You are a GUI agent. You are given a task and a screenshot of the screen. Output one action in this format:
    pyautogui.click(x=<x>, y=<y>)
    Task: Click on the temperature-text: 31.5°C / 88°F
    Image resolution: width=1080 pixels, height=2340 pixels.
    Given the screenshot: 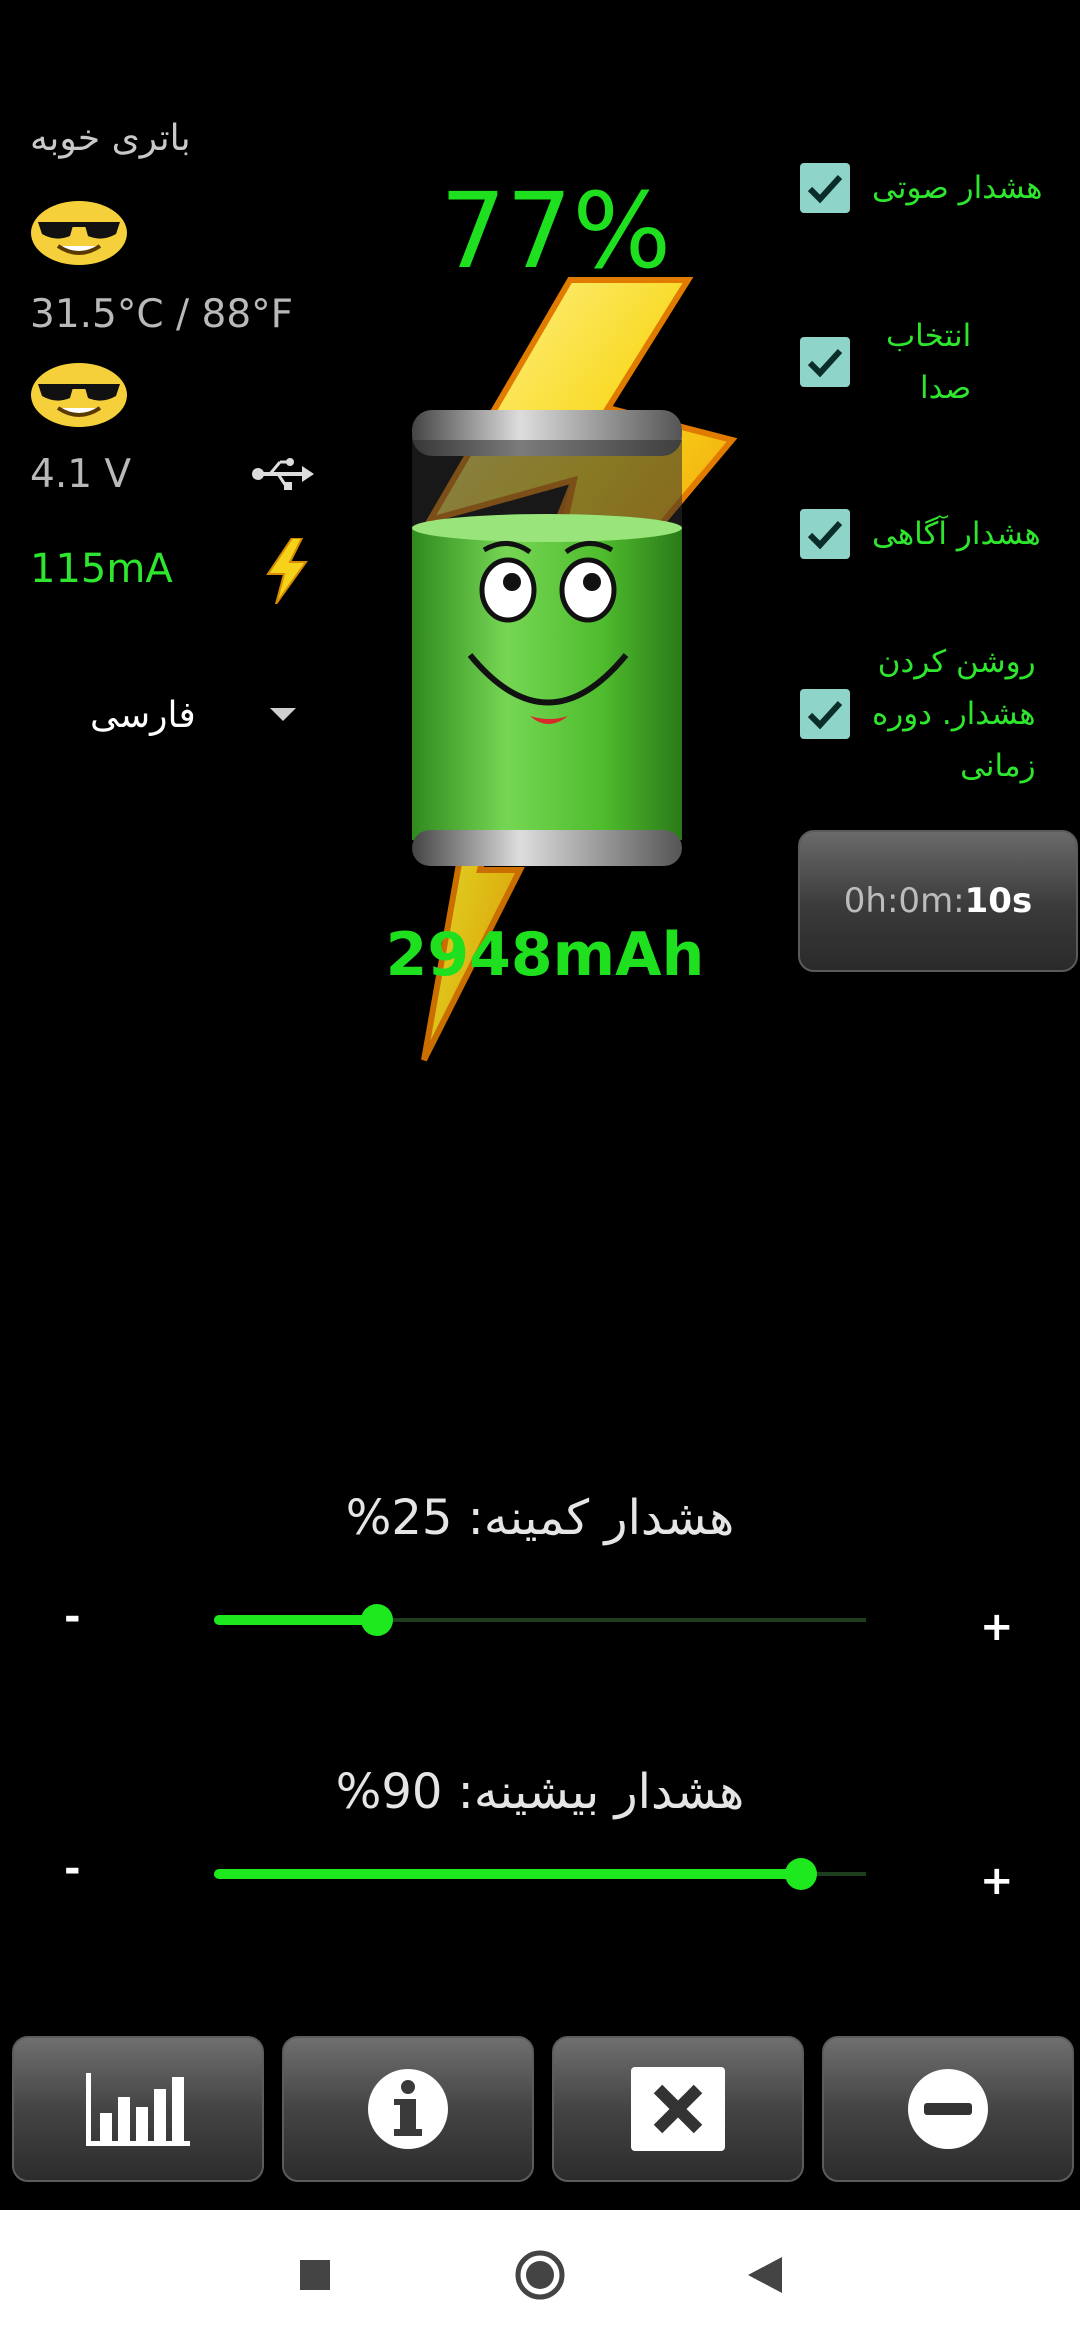 What is the action you would take?
    pyautogui.click(x=162, y=314)
    